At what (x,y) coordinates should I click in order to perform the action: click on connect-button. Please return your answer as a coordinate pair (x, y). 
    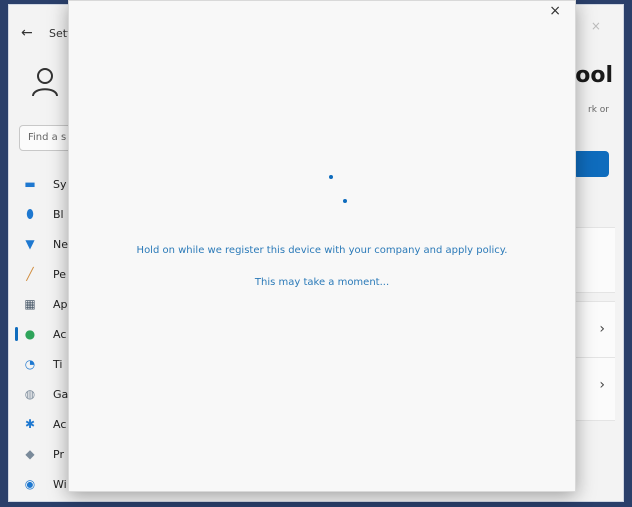
    Looking at the image, I should click on (591, 164).